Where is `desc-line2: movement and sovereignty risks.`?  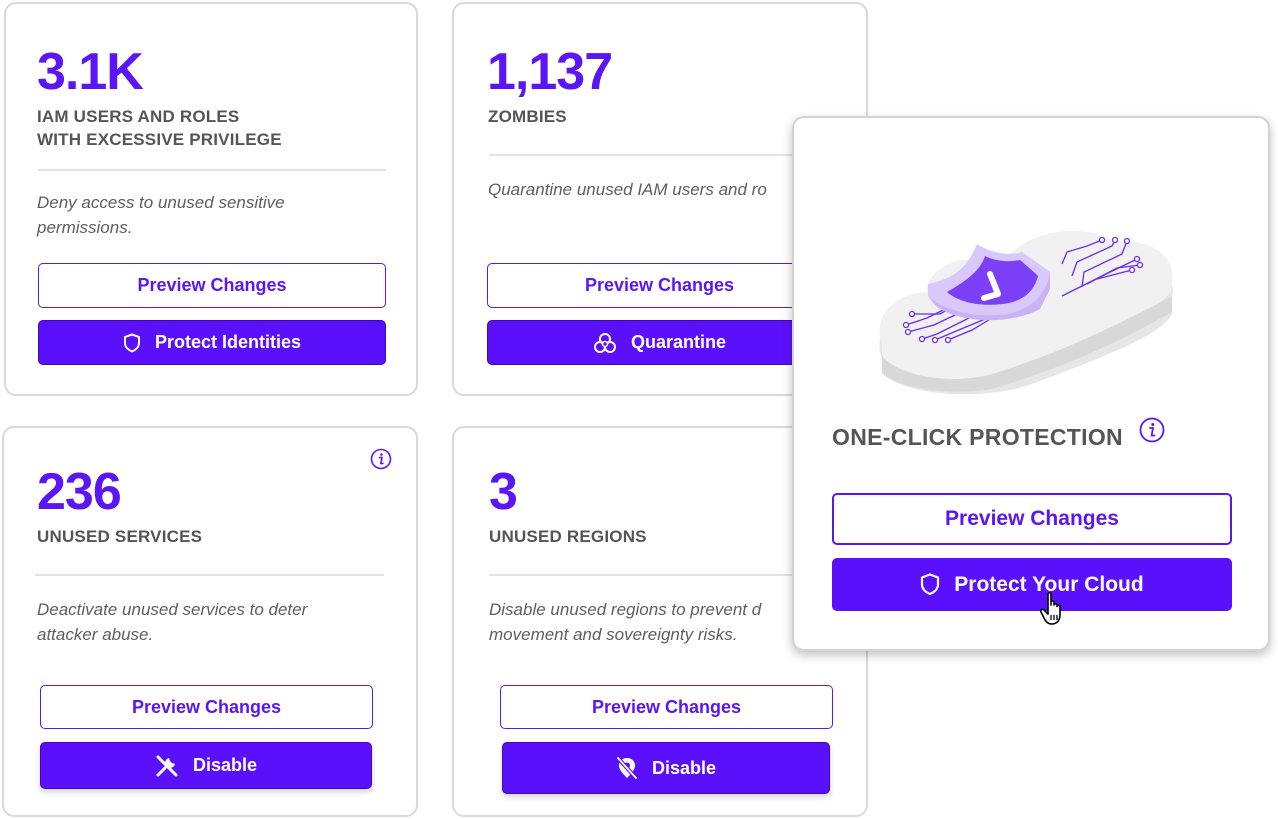
desc-line2: movement and sovereignty risks. is located at coordinates (613, 634).